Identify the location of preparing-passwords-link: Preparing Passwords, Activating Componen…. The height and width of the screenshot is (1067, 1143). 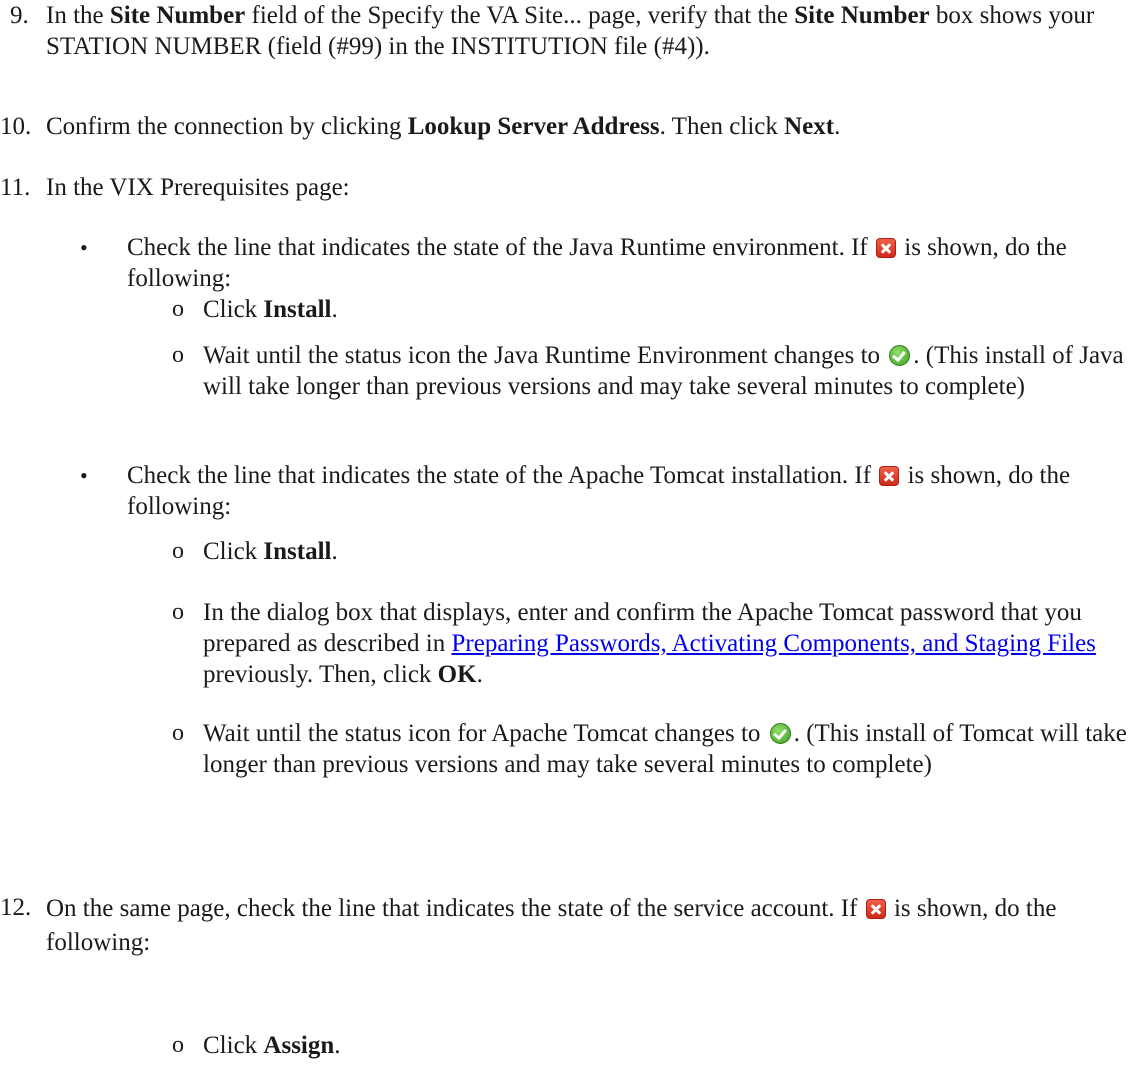
(774, 643).